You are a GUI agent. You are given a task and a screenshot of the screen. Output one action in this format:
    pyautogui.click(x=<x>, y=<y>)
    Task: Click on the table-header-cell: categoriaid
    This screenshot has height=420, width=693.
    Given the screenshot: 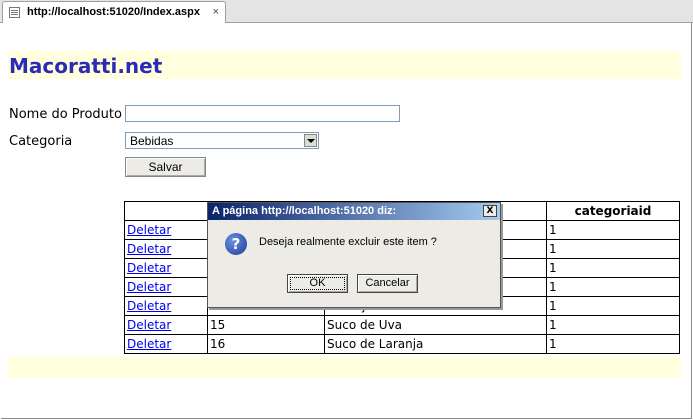 What is the action you would take?
    pyautogui.click(x=613, y=211)
    